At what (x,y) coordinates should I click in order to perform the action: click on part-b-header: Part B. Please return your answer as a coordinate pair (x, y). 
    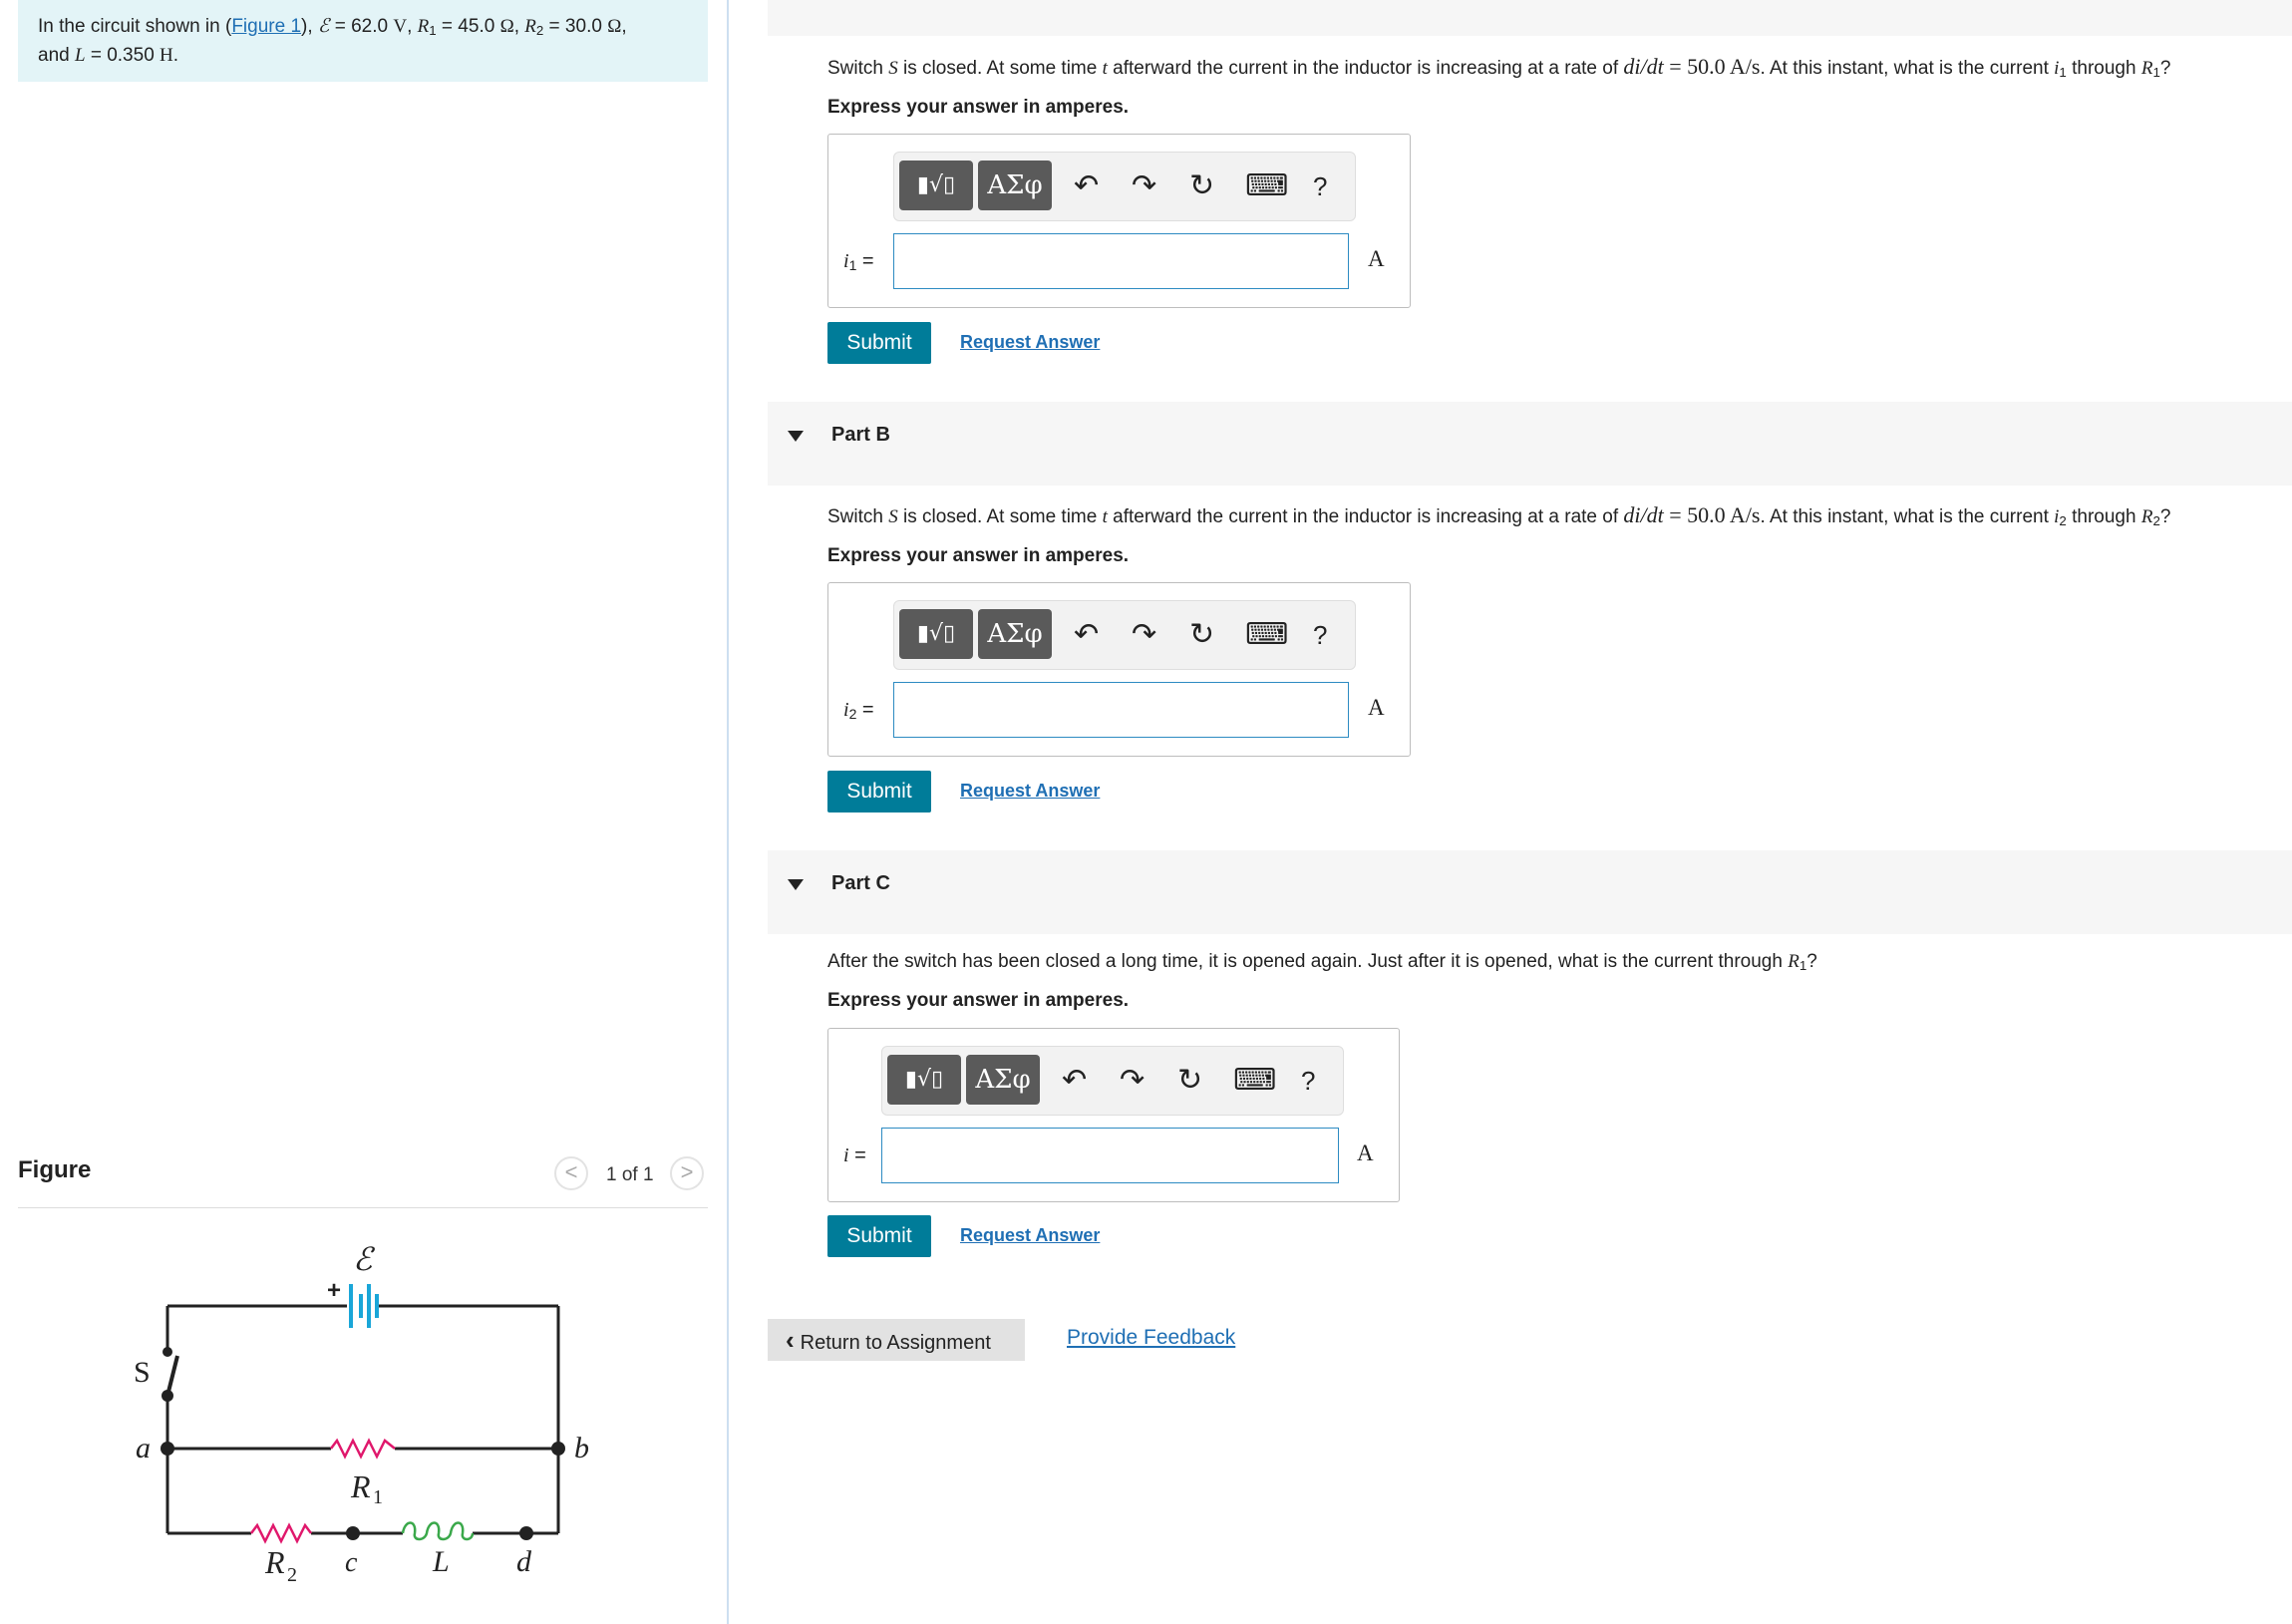
    Looking at the image, I should click on (1530, 444).